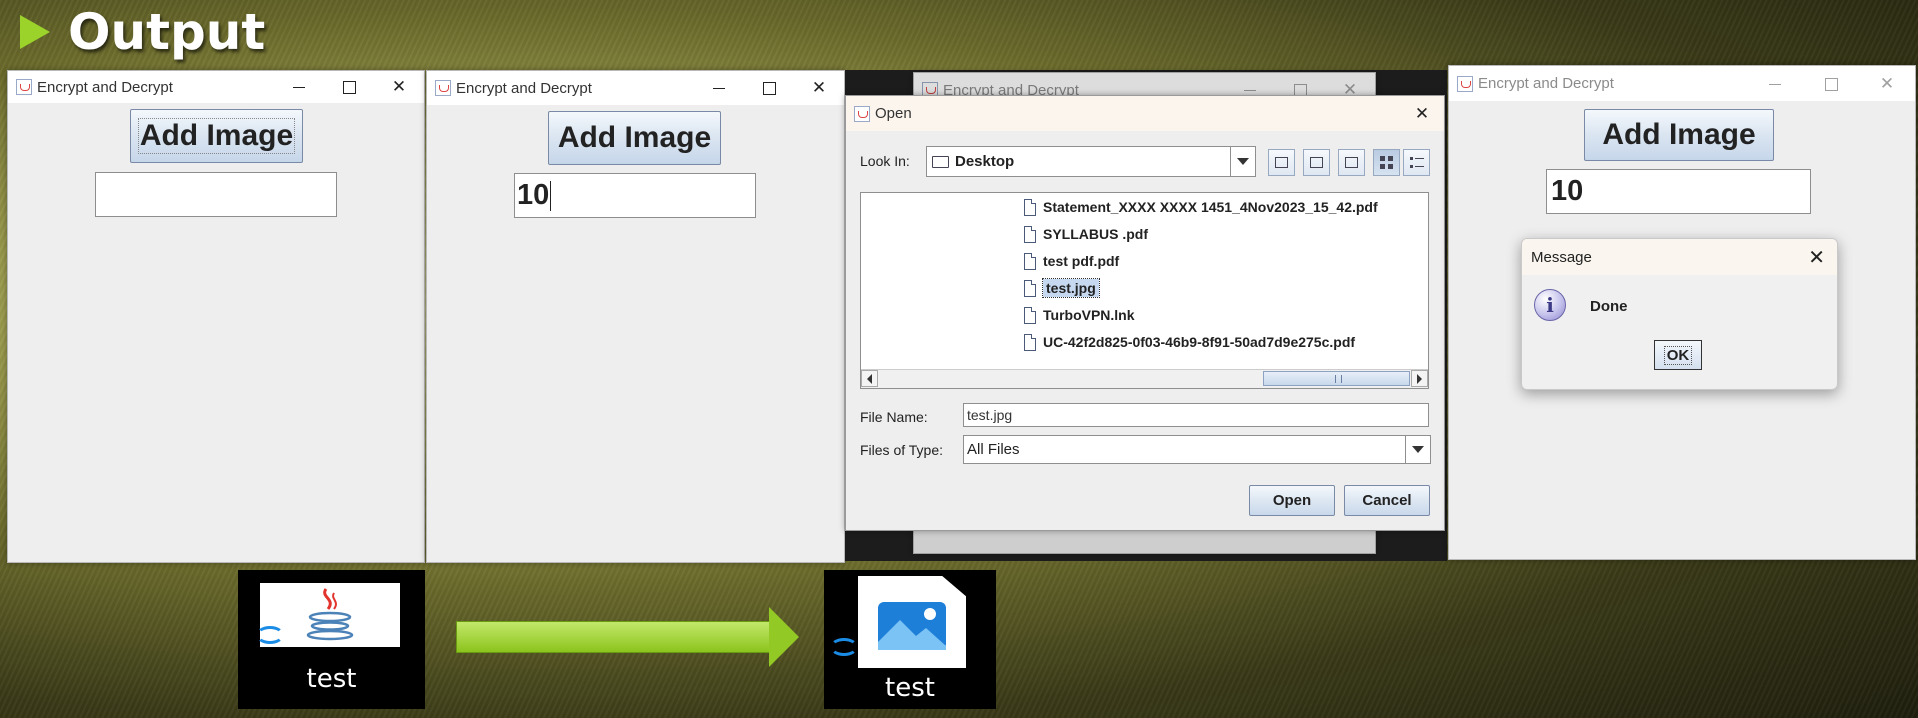 The height and width of the screenshot is (718, 1918). Describe the element at coordinates (270, 635) in the screenshot. I see `sync-icon` at that location.